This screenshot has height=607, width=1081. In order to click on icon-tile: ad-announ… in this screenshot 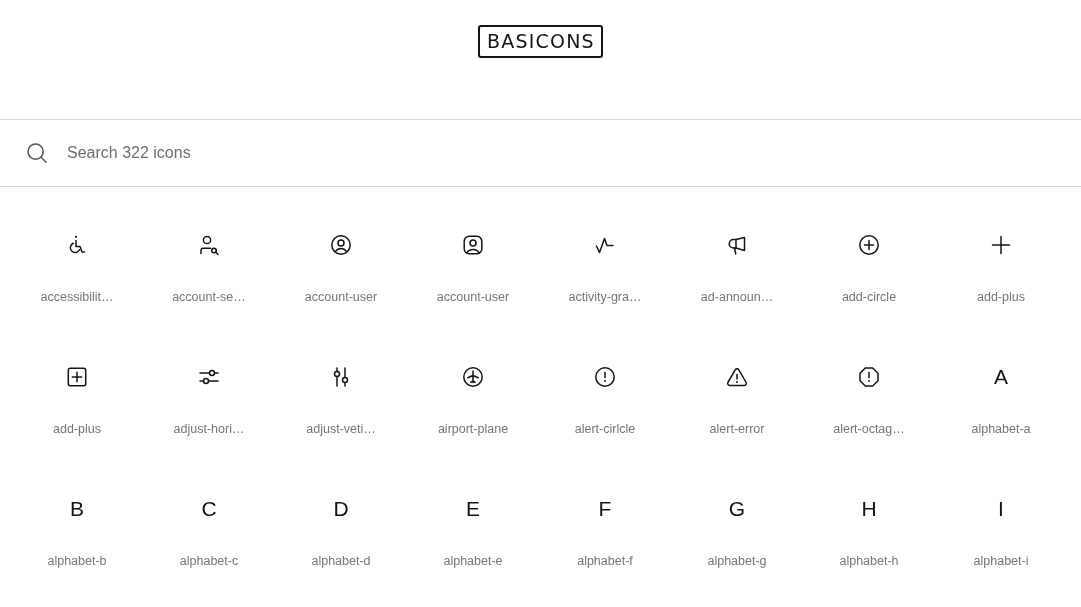, I will do `click(737, 269)`.